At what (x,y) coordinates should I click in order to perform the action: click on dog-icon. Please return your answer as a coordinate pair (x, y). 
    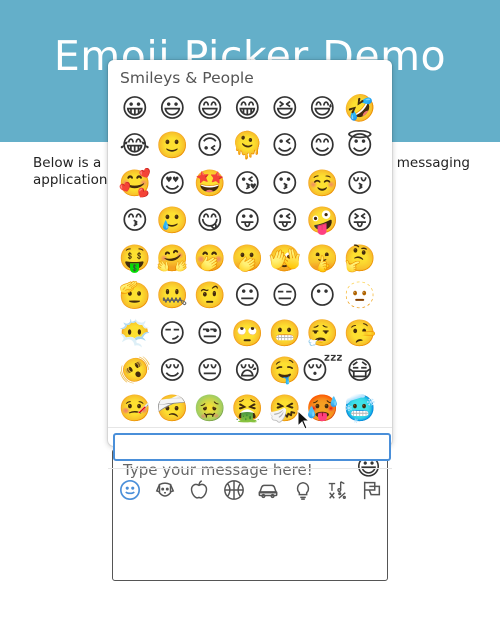
    Looking at the image, I should click on (164, 489).